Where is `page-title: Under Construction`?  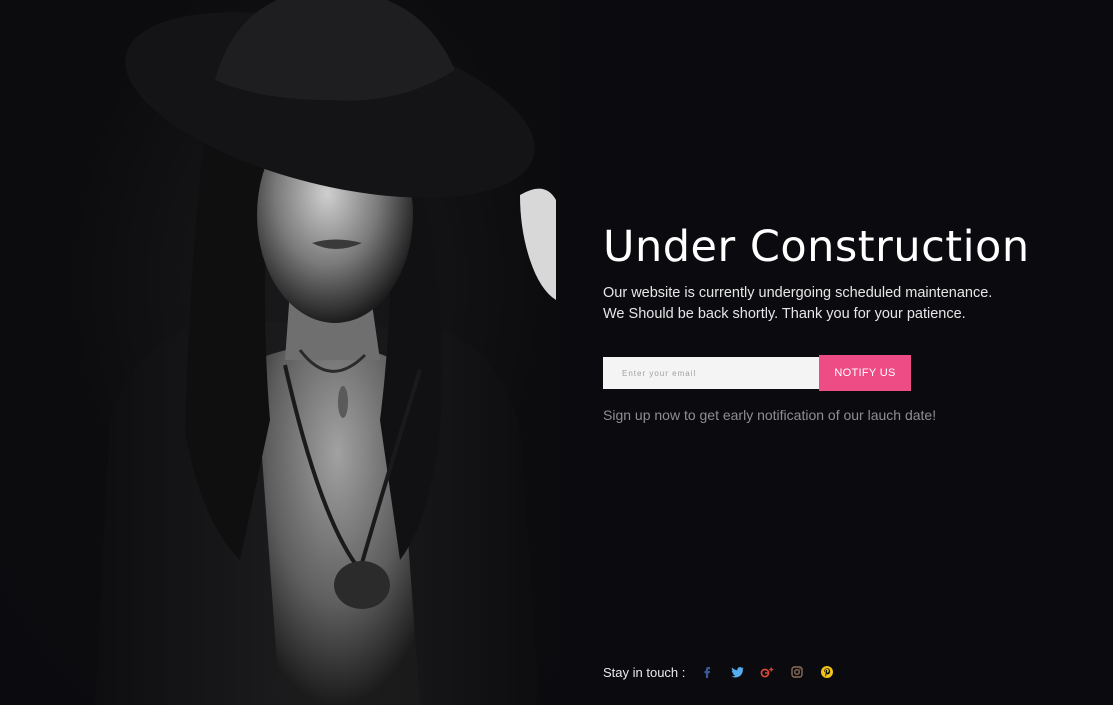
page-title: Under Construction is located at coordinates (816, 247).